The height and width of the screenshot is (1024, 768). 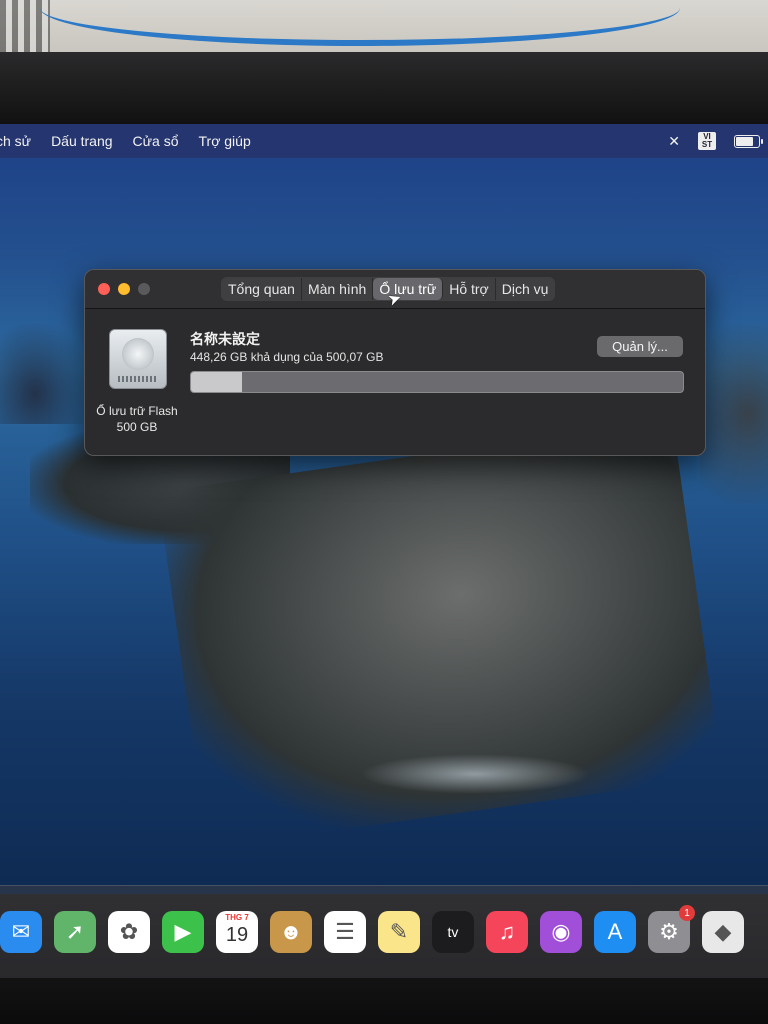 I want to click on roblox-icon-glyph: ◆, so click(x=723, y=931).